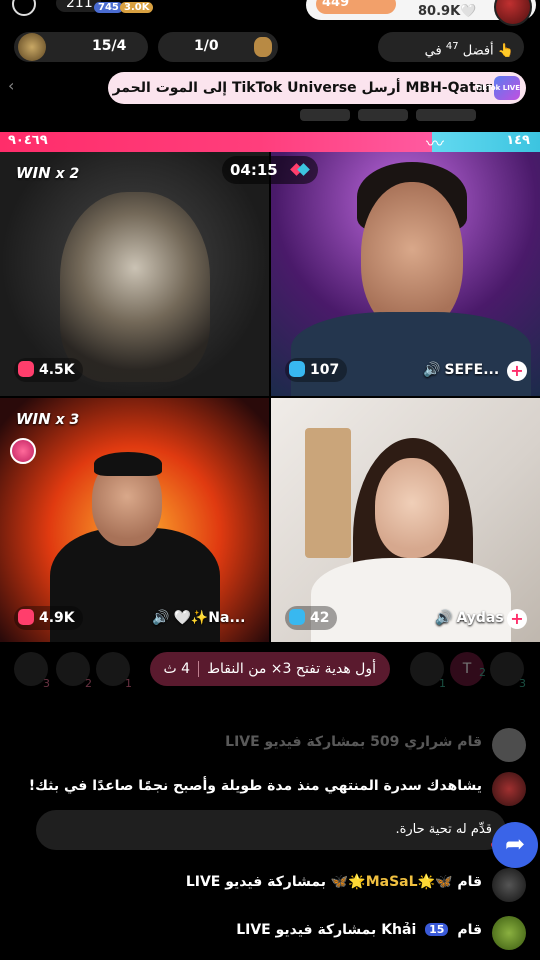  I want to click on win-label-3: WIN x 3, so click(48, 419).